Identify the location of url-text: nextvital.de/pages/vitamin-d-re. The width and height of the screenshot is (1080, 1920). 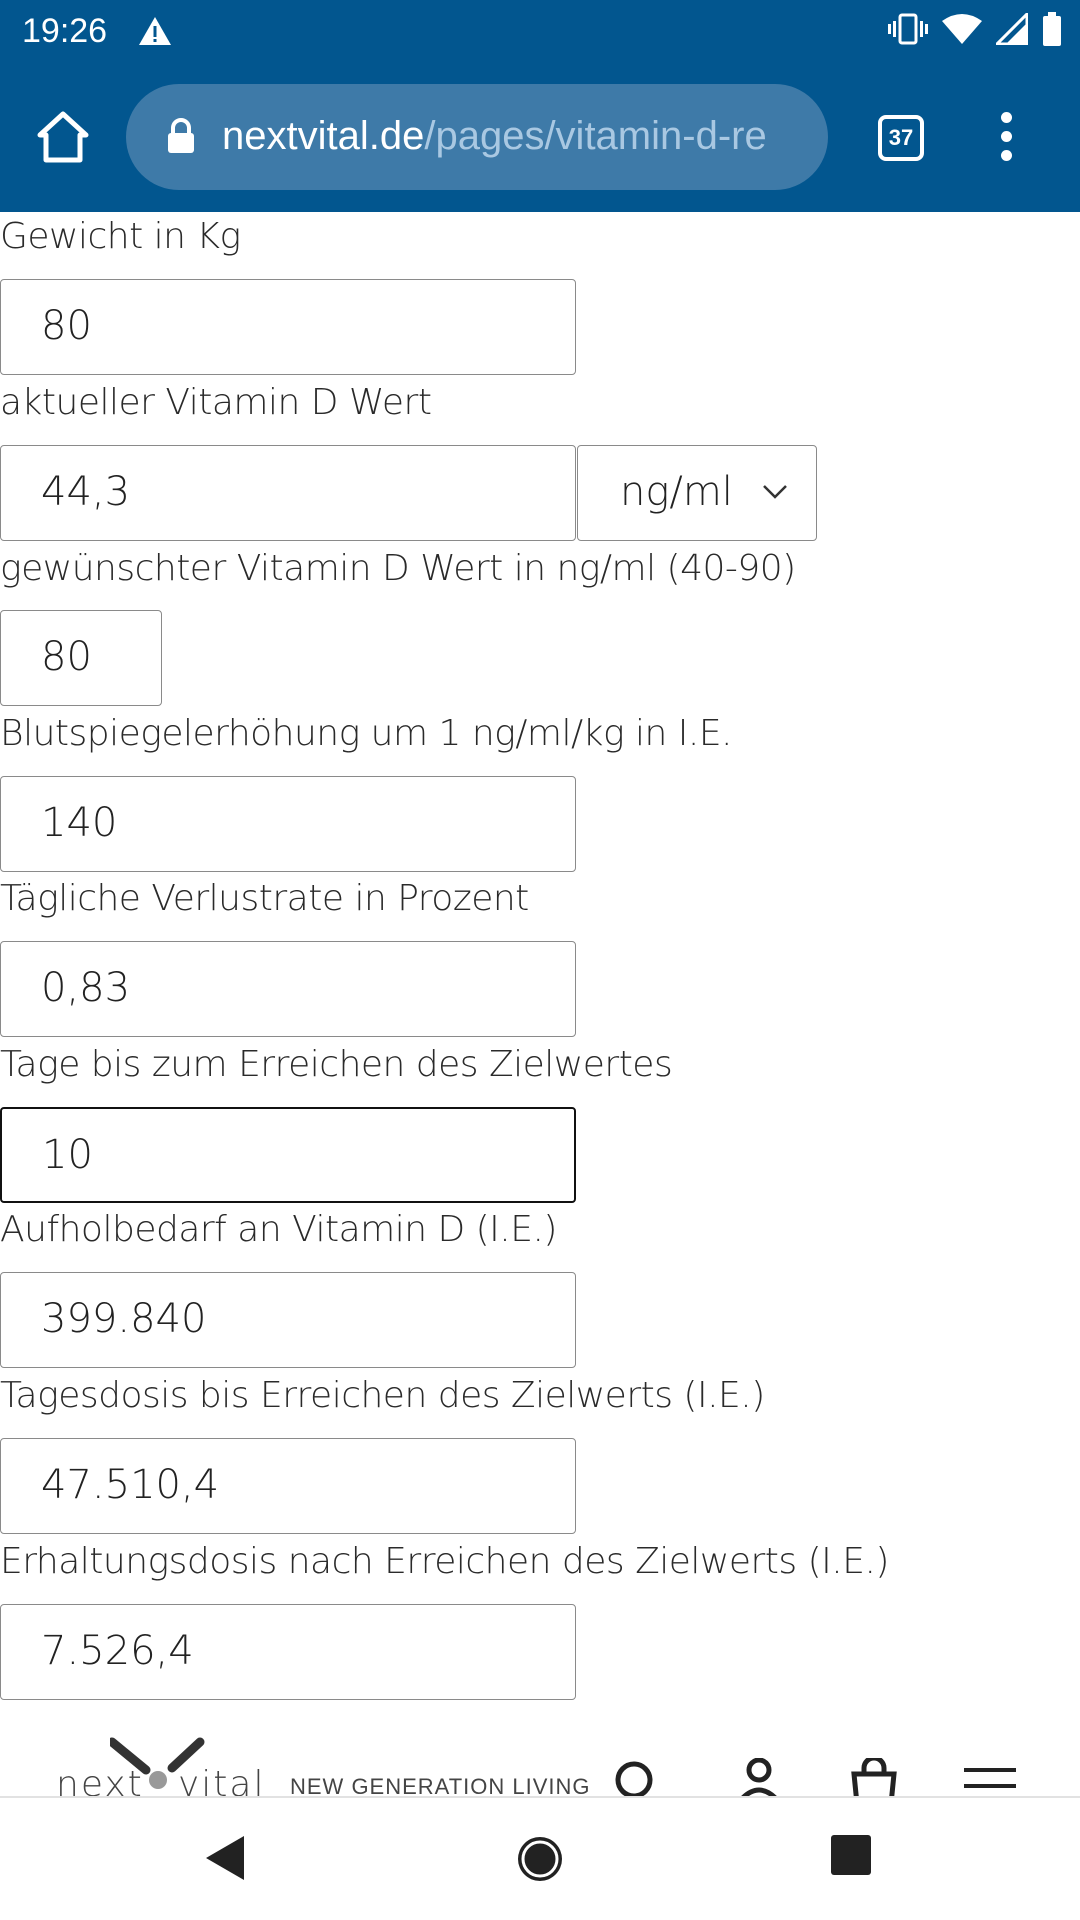
(517, 138).